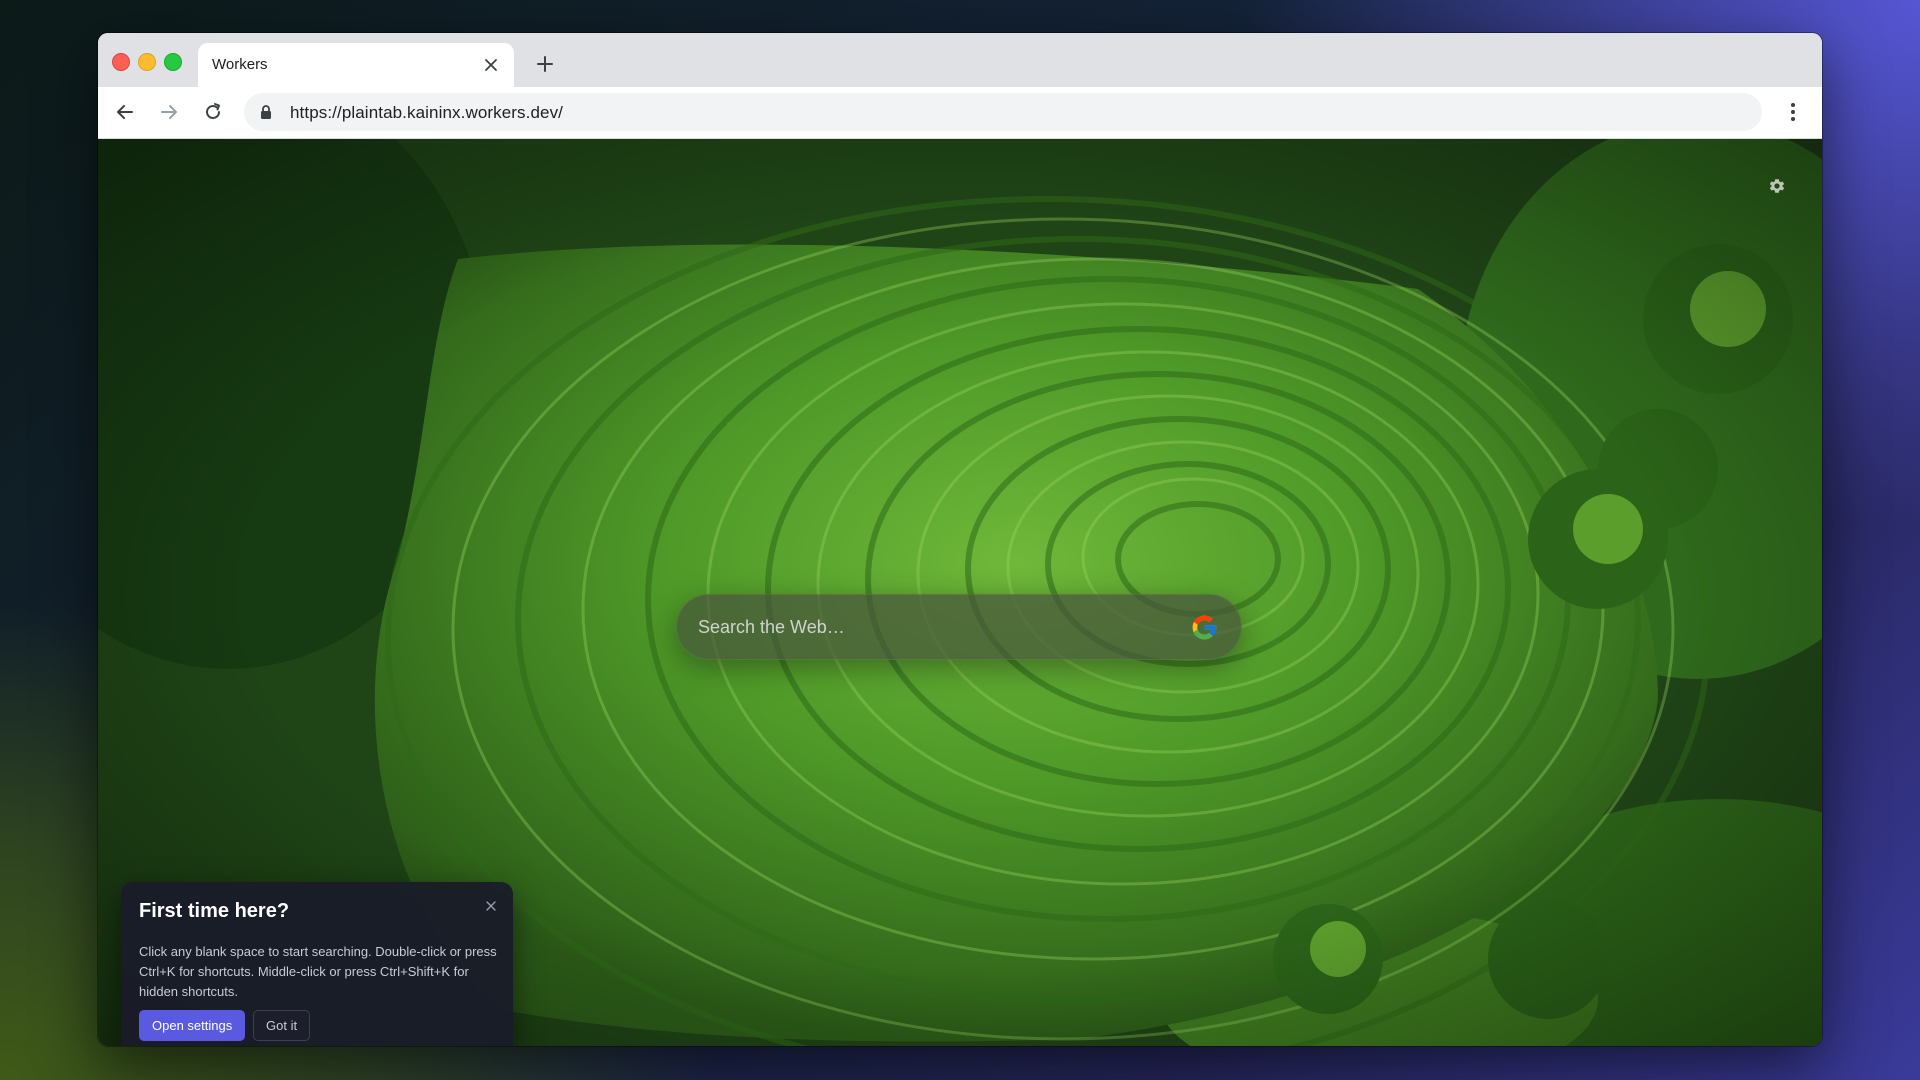 This screenshot has width=1920, height=1080. I want to click on tab-workers: Workers, so click(356, 65).